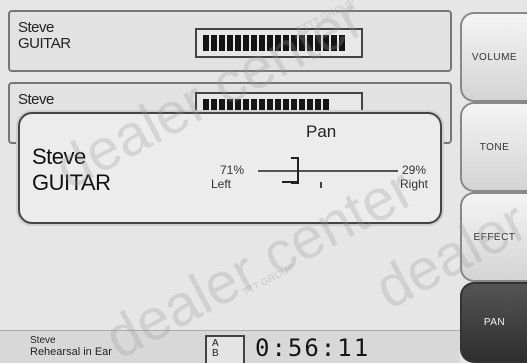 The width and height of the screenshot is (527, 363). I want to click on channel-name: Steve GUITAR, so click(44, 36).